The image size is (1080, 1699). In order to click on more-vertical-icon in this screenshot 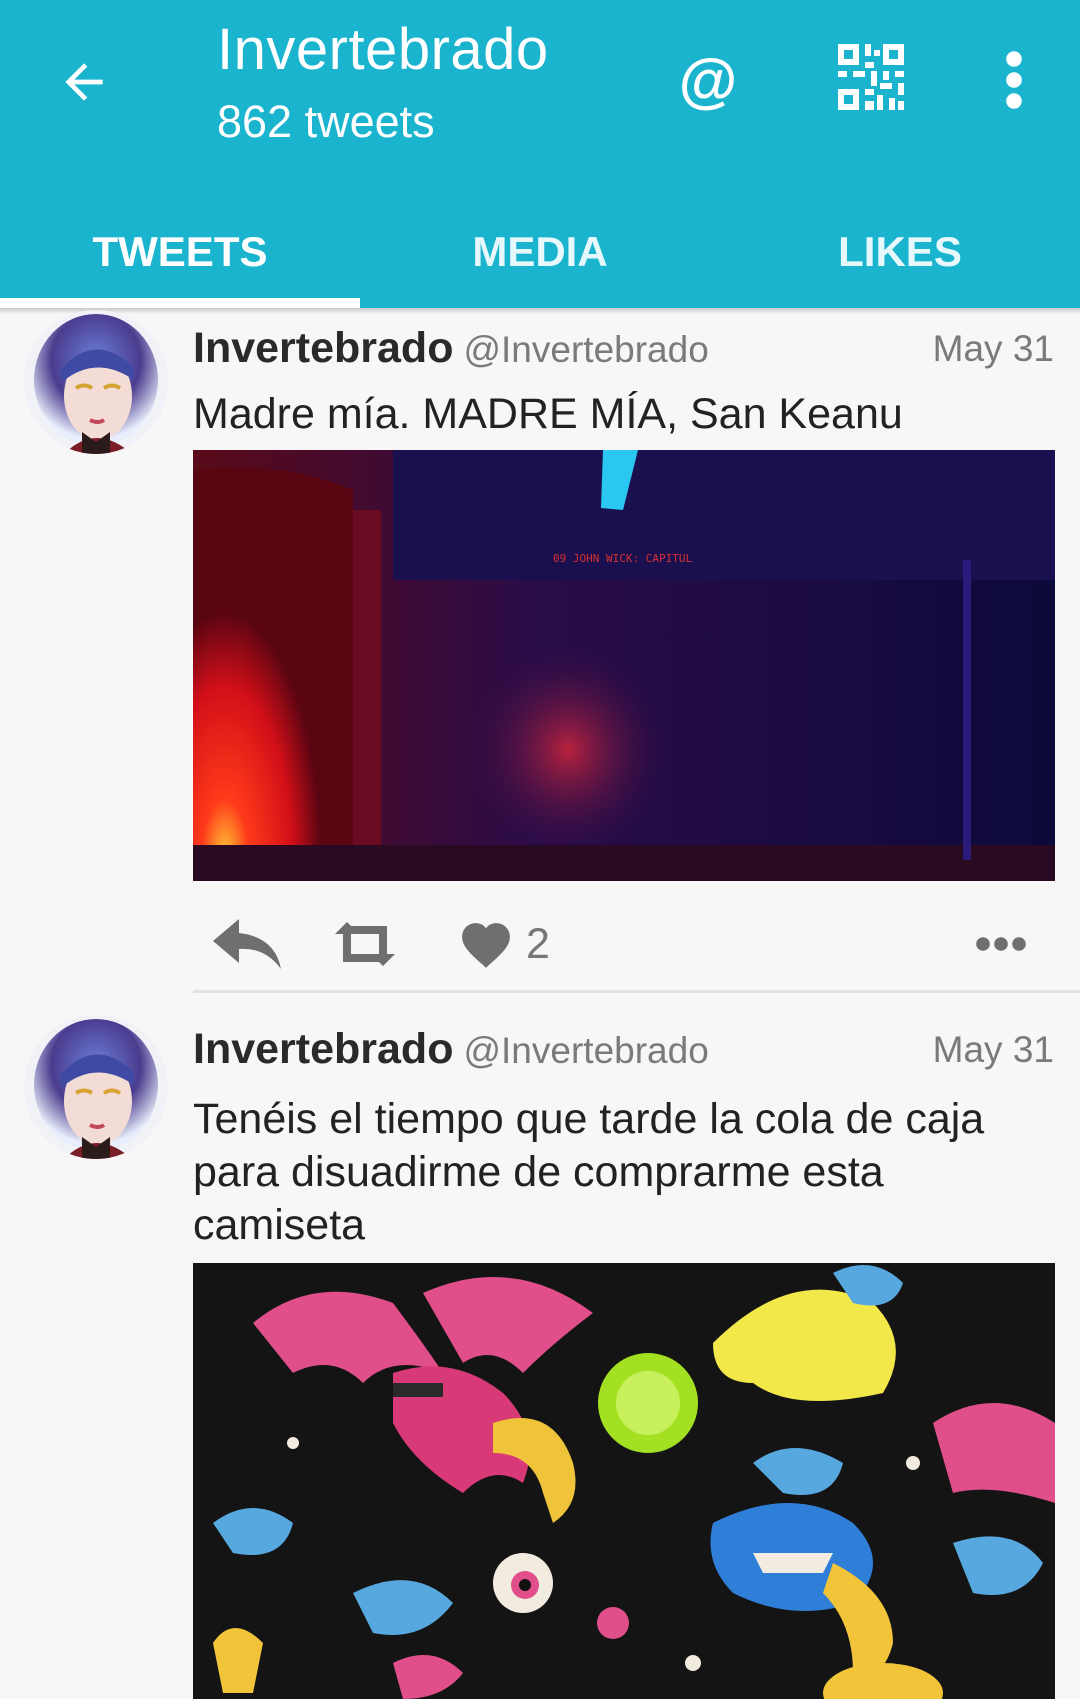, I will do `click(1014, 80)`.